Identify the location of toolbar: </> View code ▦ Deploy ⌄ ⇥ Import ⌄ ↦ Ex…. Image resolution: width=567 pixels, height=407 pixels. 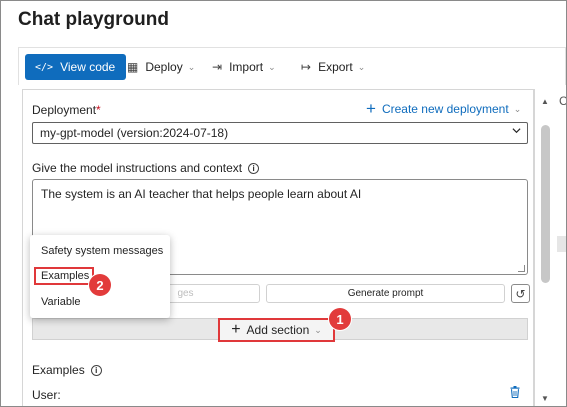
(292, 66).